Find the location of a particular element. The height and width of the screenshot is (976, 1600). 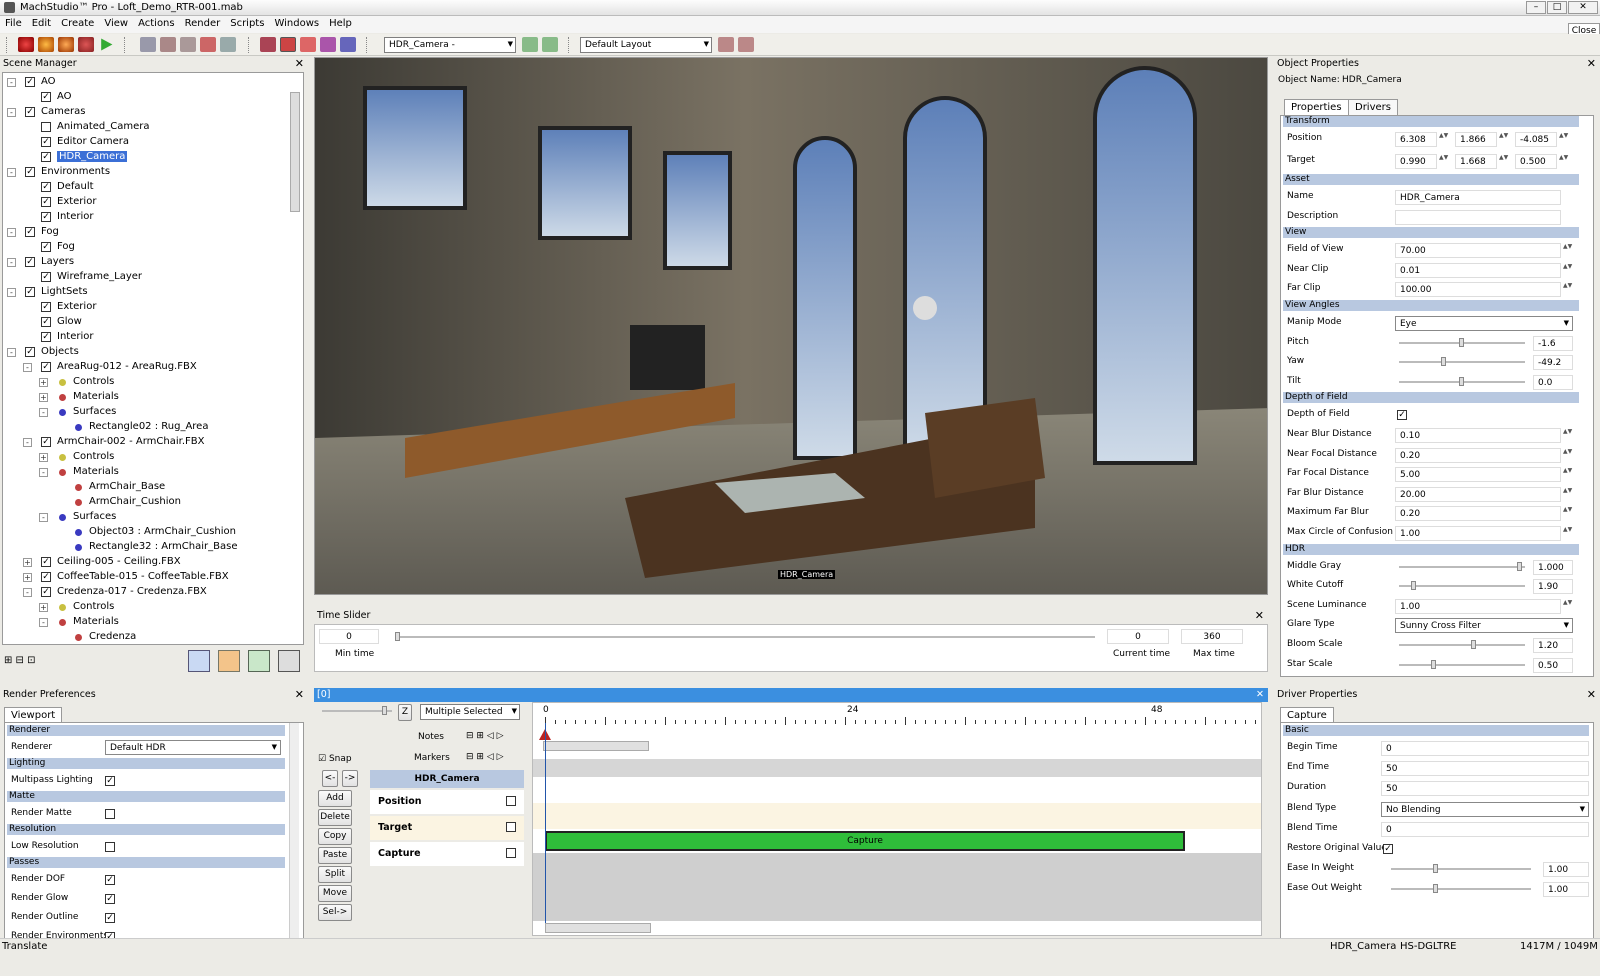

pencil-icon is located at coordinates (199, 661).